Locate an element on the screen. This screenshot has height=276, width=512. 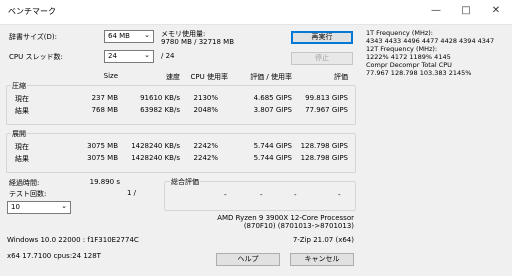
dictionary-size-select: 64 MB ⌄ is located at coordinates (129, 36).